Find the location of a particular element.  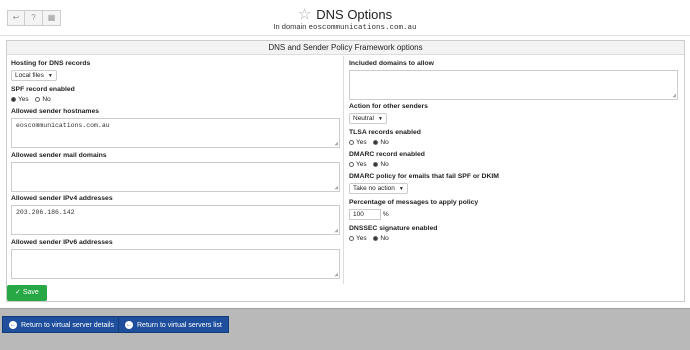

ipv6-textarea: ◢ is located at coordinates (175, 264).